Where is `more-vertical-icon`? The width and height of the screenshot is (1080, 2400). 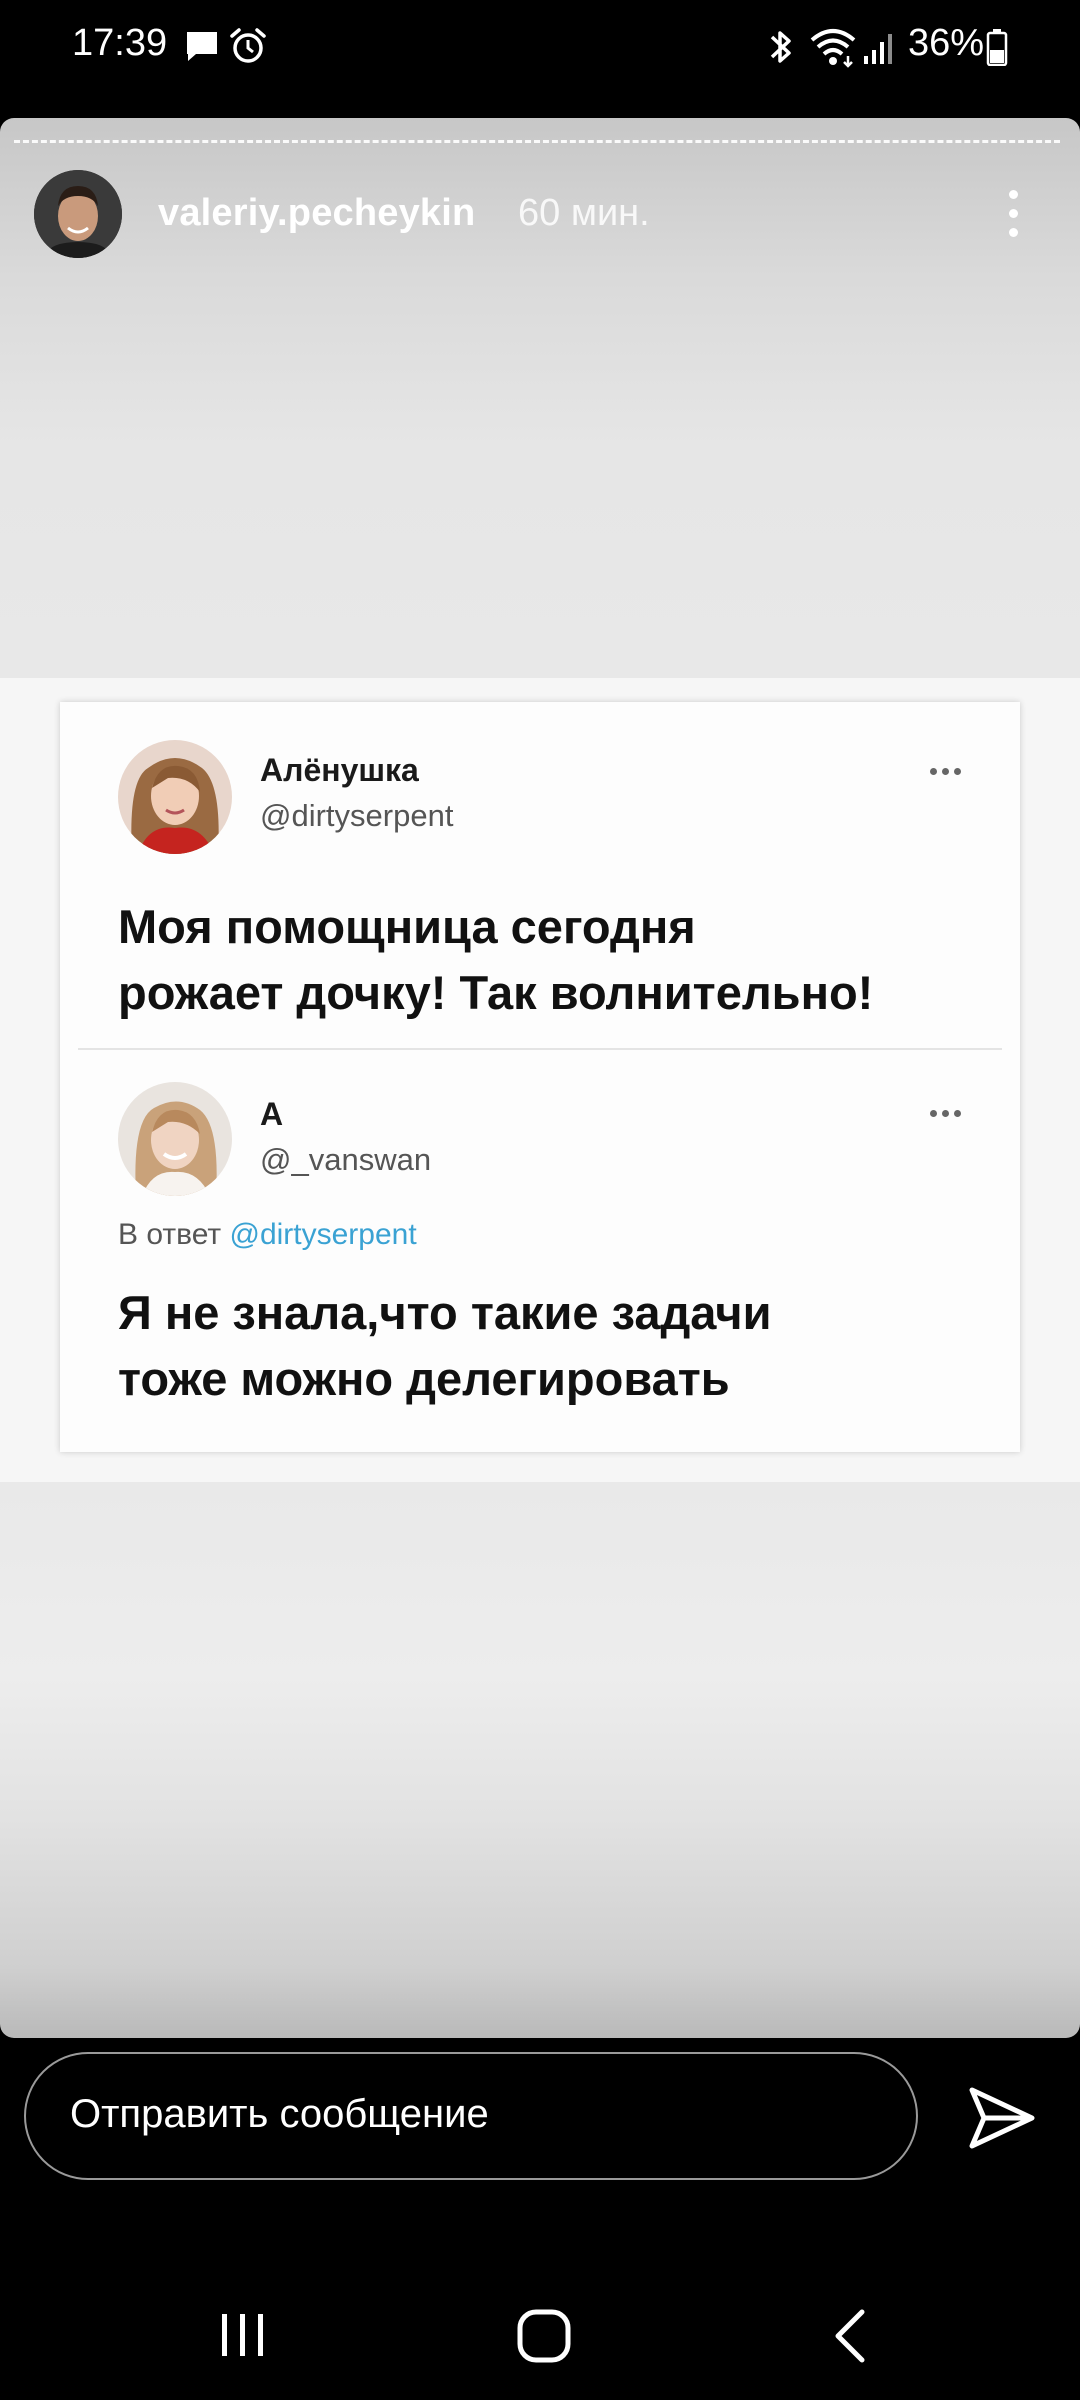 more-vertical-icon is located at coordinates (1013, 214).